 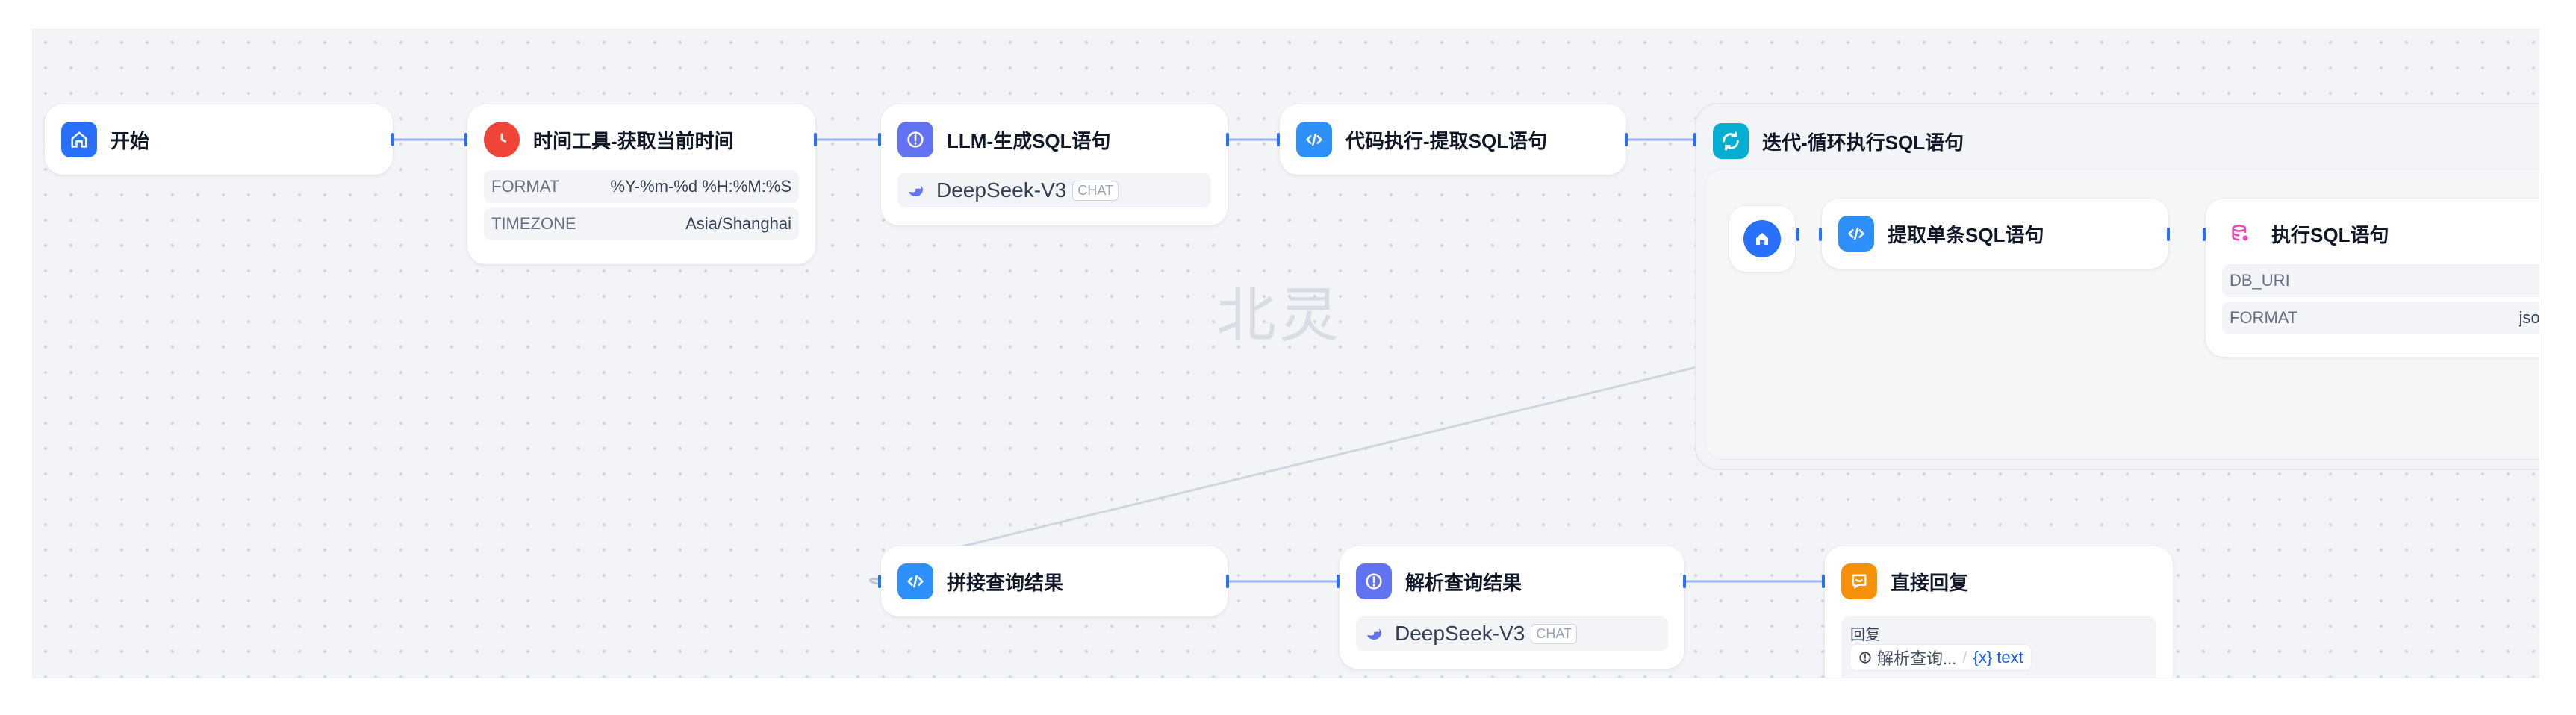 I want to click on param-value: Asia/Shanghai, so click(x=738, y=224).